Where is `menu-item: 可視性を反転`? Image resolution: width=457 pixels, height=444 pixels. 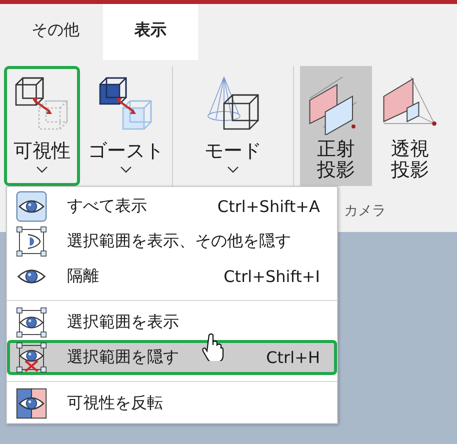 menu-item: 可視性を反転 is located at coordinates (172, 403).